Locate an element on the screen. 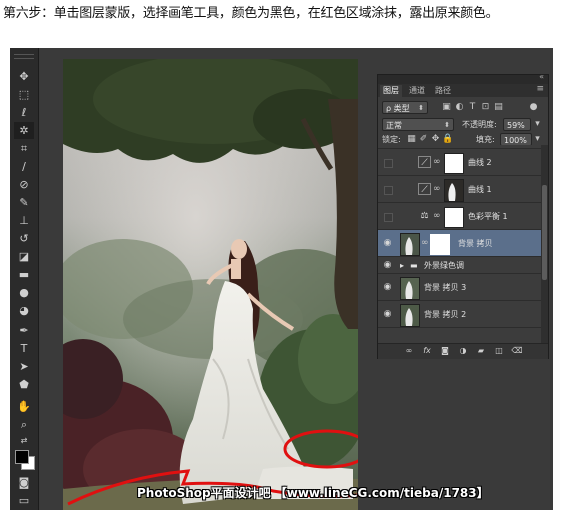  opacity-field: 59% is located at coordinates (517, 124).